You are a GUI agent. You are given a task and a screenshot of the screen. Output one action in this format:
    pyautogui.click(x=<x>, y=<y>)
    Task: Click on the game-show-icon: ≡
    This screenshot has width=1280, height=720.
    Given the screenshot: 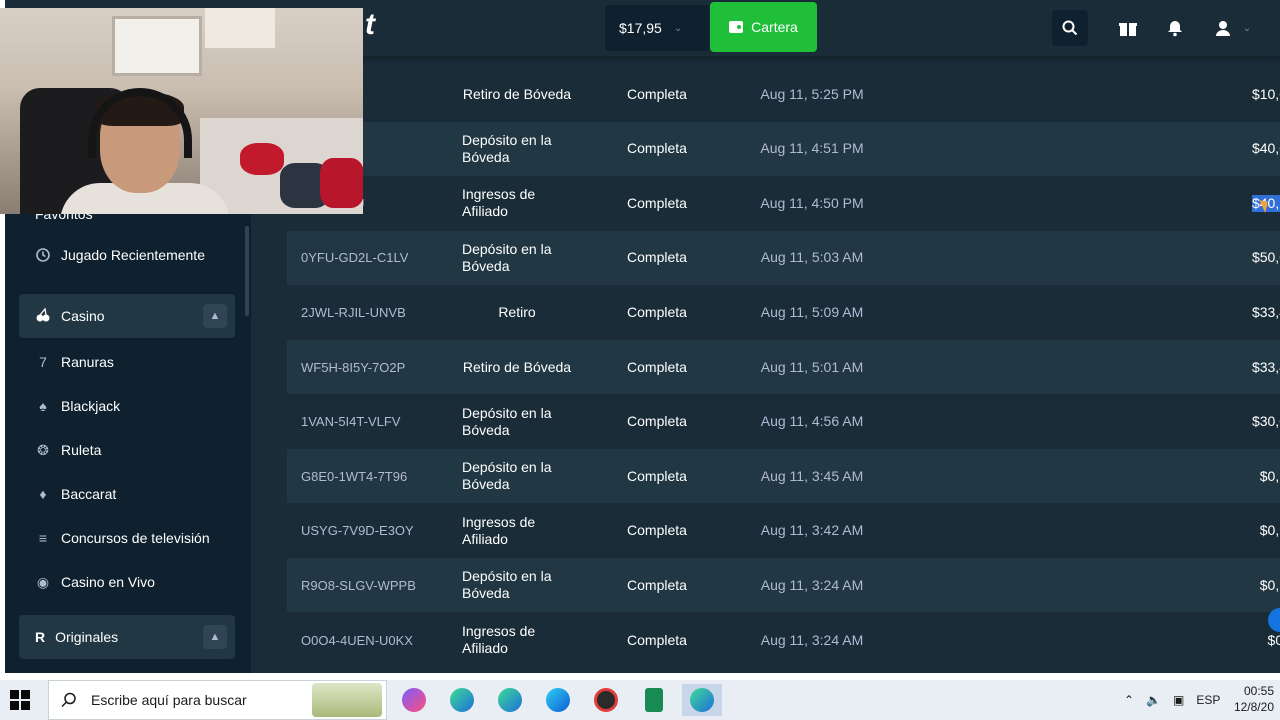 What is the action you would take?
    pyautogui.click(x=43, y=538)
    